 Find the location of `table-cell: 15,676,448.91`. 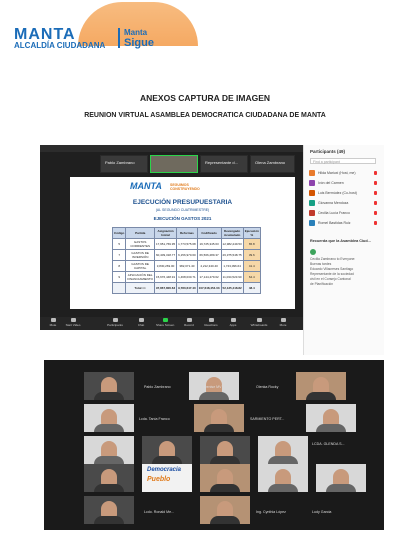

table-cell: 15,676,448.91 is located at coordinates (165, 277).